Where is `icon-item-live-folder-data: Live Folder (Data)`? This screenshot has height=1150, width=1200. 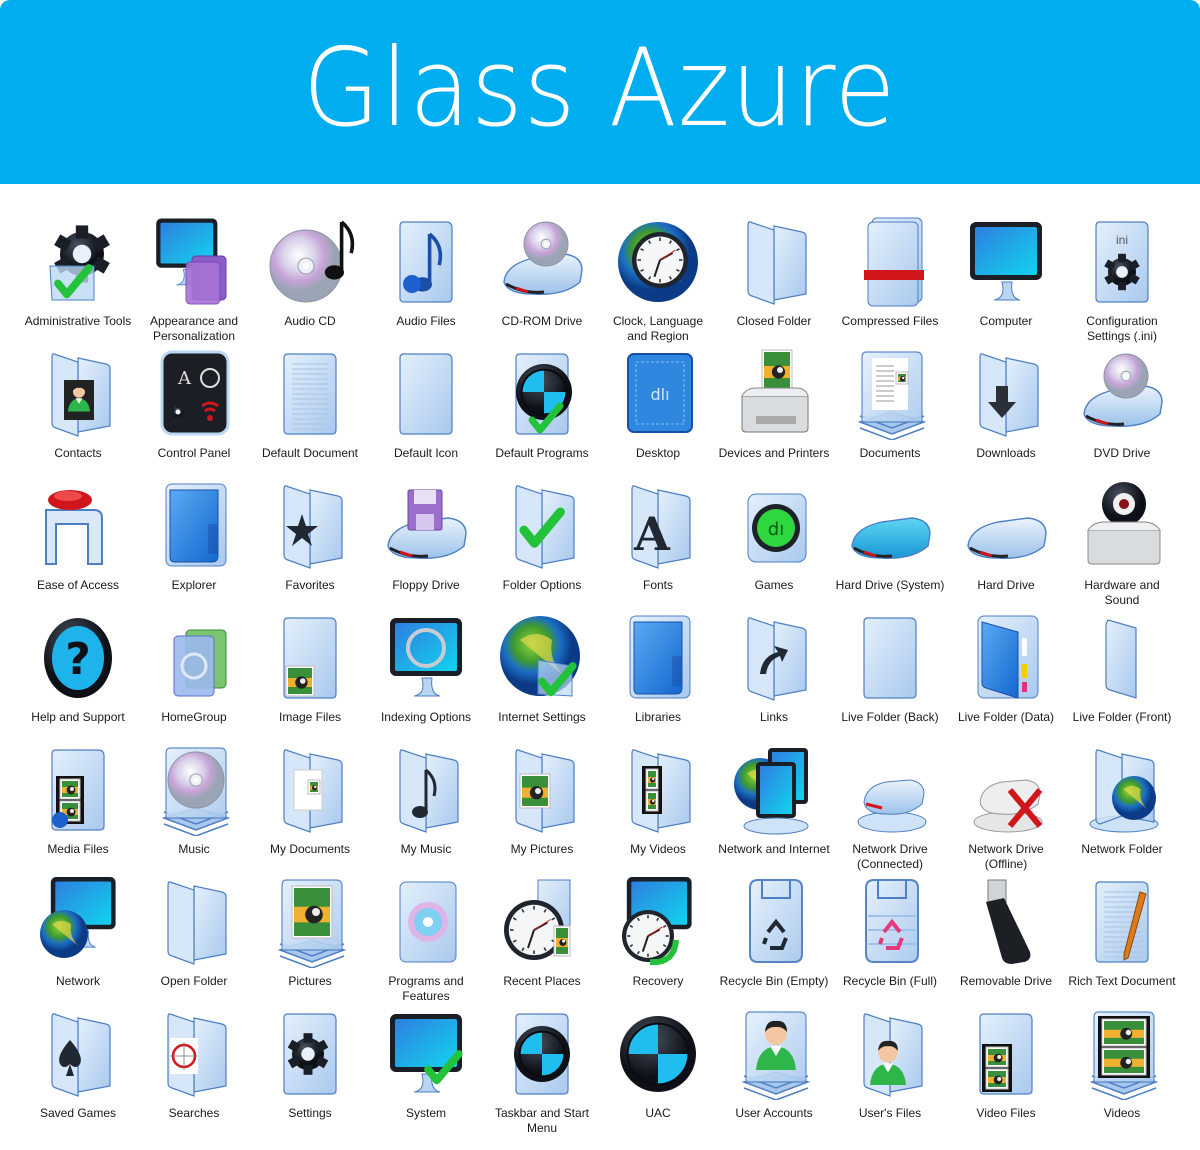 icon-item-live-folder-data: Live Folder (Data) is located at coordinates (1006, 674).